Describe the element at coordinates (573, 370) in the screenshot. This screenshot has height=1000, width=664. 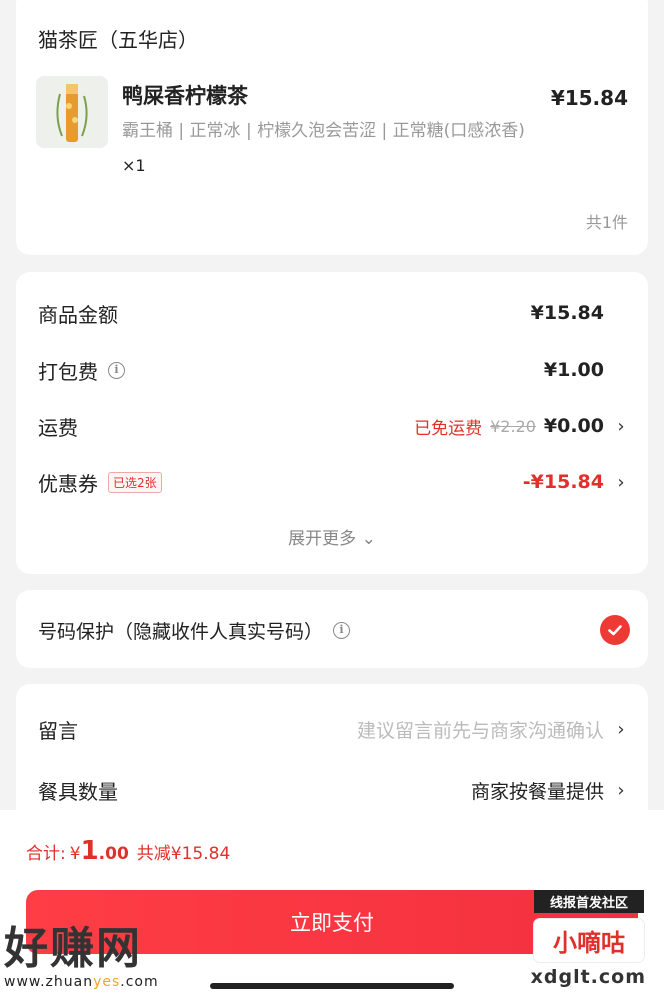
I see `packing-fee-value: ¥1.00` at that location.